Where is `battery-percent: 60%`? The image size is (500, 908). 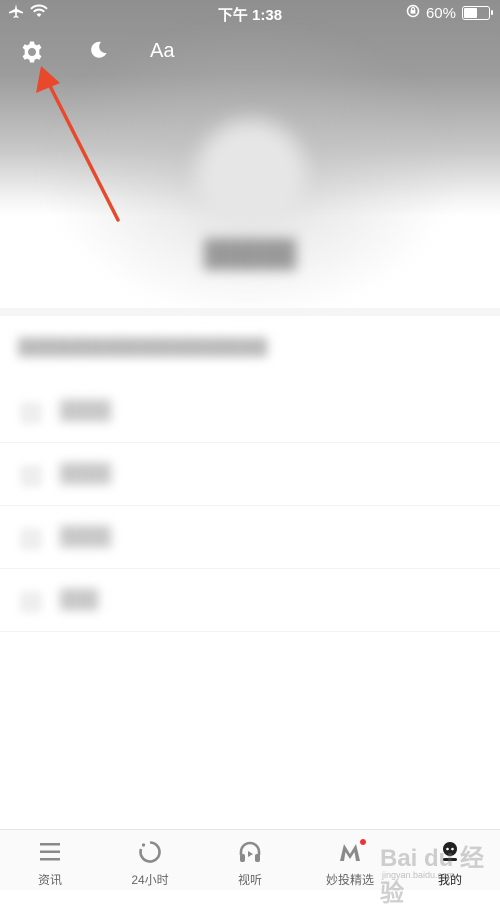
battery-percent: 60% is located at coordinates (440, 13).